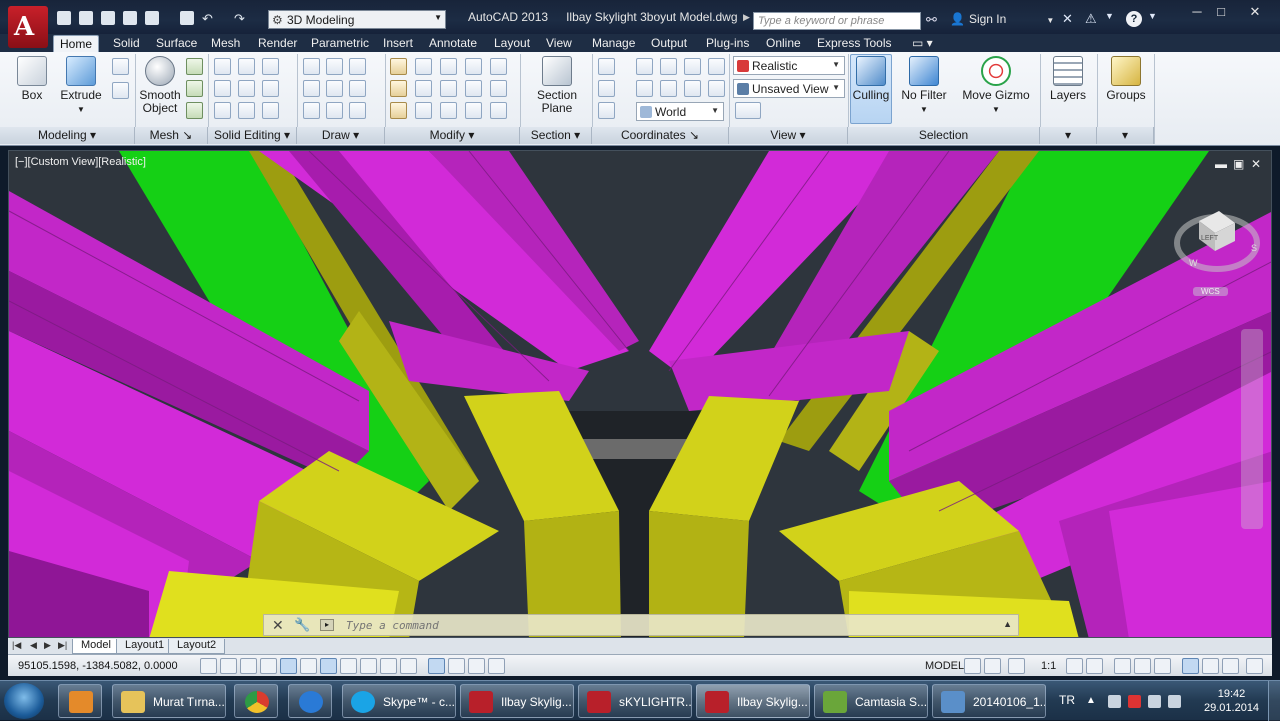 The image size is (1280, 721). What do you see at coordinates (972, 666) in the screenshot?
I see `quick-view-layouts-button` at bounding box center [972, 666].